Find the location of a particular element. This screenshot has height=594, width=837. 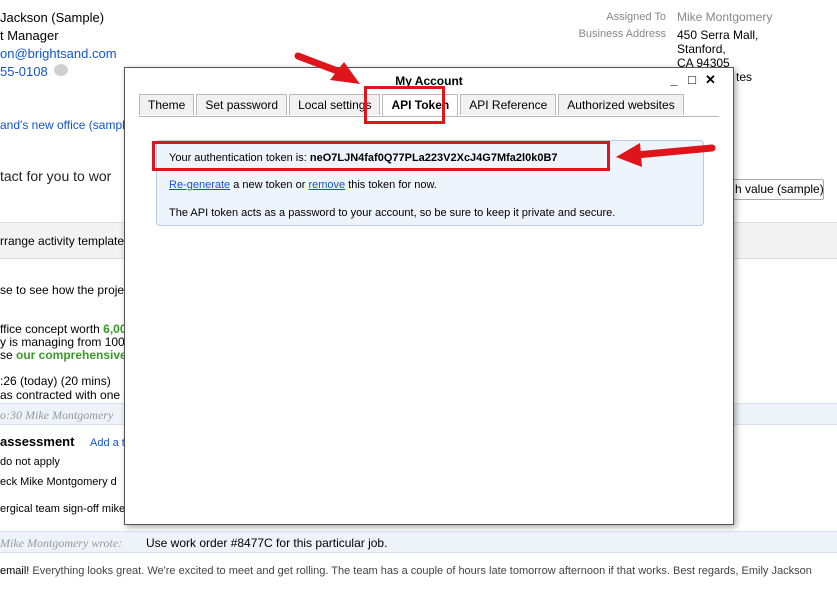

arrow-to-token-icon is located at coordinates (666, 155).